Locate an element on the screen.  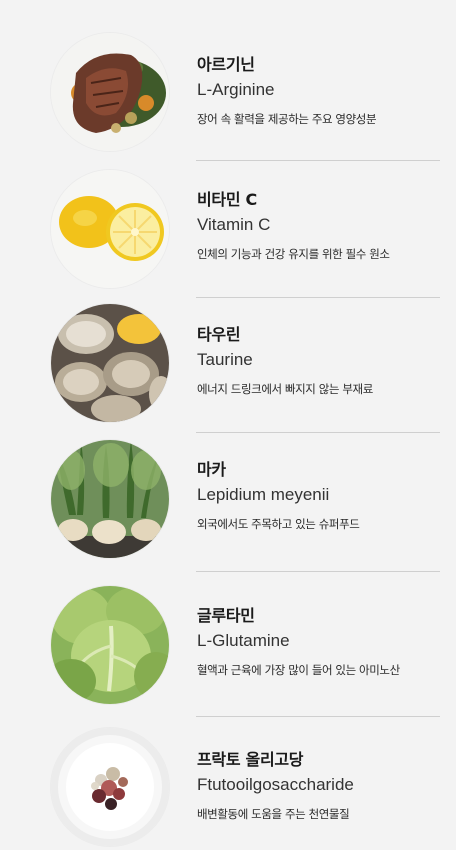
cabbage-photo is located at coordinates (110, 645).